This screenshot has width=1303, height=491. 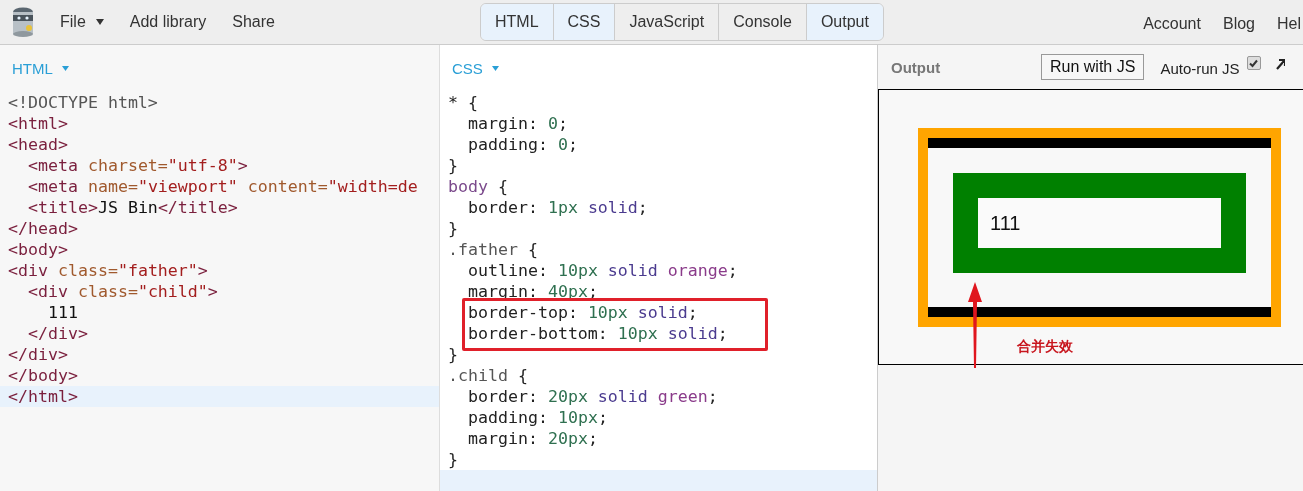 What do you see at coordinates (1289, 24) in the screenshot?
I see `nav-link: Hel` at bounding box center [1289, 24].